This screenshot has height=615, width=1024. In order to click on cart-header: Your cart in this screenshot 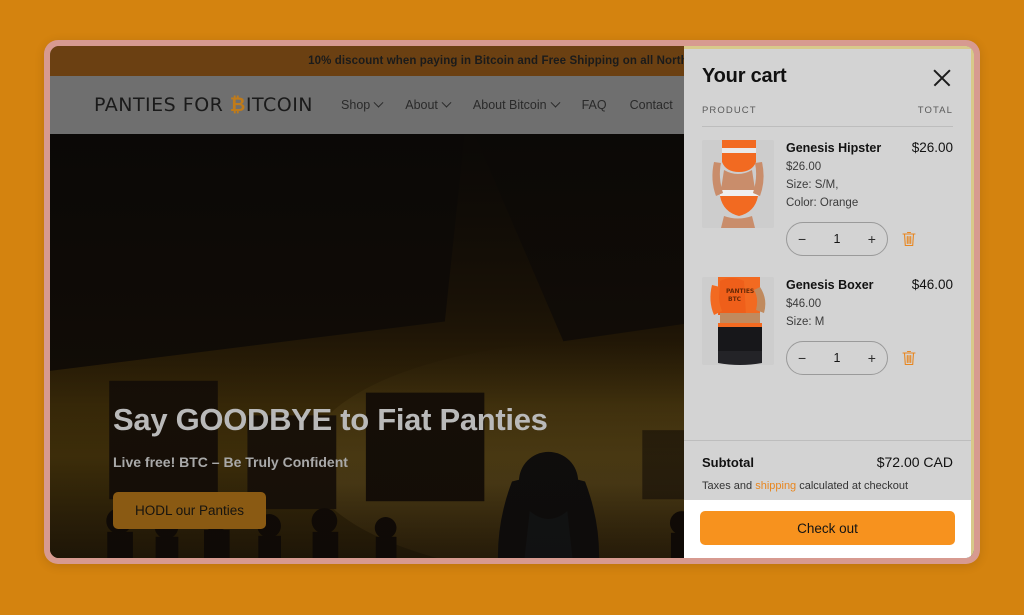, I will do `click(827, 69)`.